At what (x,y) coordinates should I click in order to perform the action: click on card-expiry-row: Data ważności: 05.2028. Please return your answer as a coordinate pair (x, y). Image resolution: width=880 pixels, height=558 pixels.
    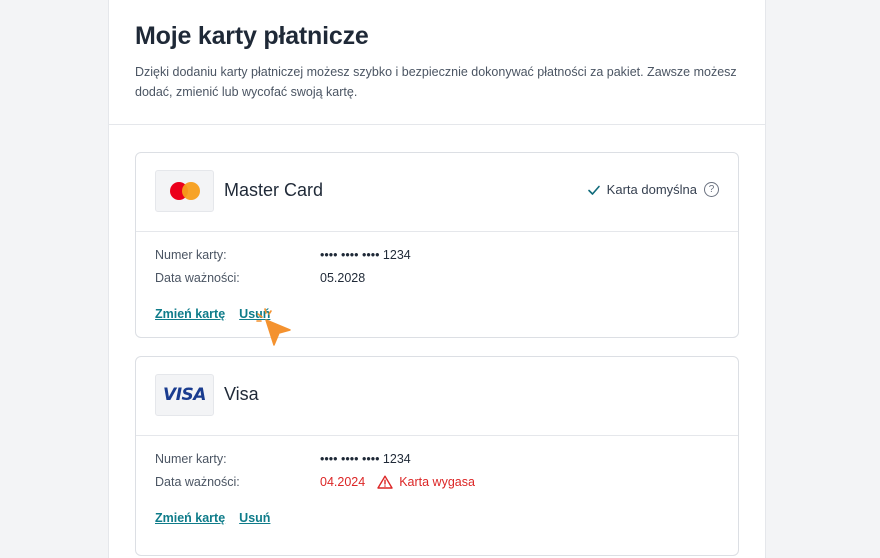
    Looking at the image, I should click on (437, 277).